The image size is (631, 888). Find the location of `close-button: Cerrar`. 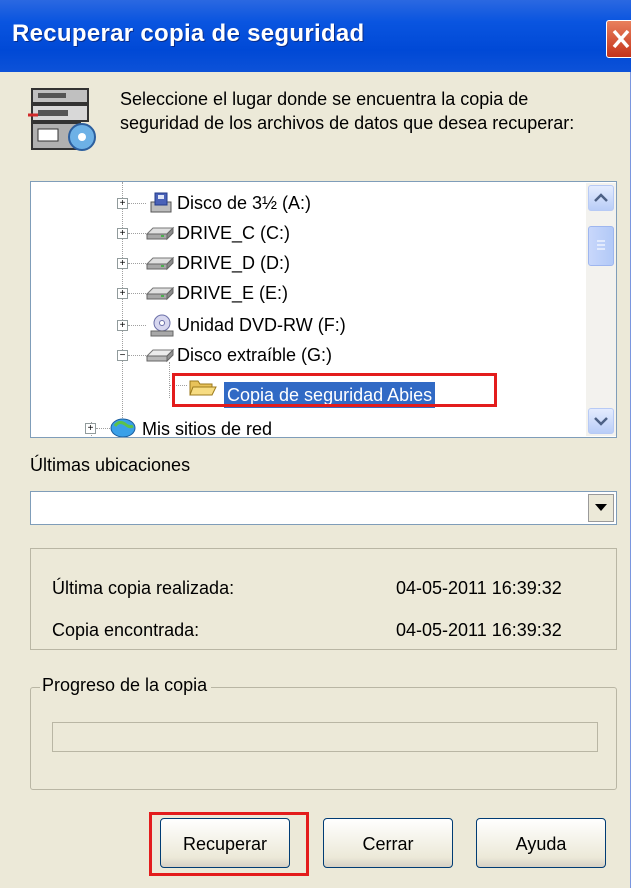

close-button: Cerrar is located at coordinates (388, 843).